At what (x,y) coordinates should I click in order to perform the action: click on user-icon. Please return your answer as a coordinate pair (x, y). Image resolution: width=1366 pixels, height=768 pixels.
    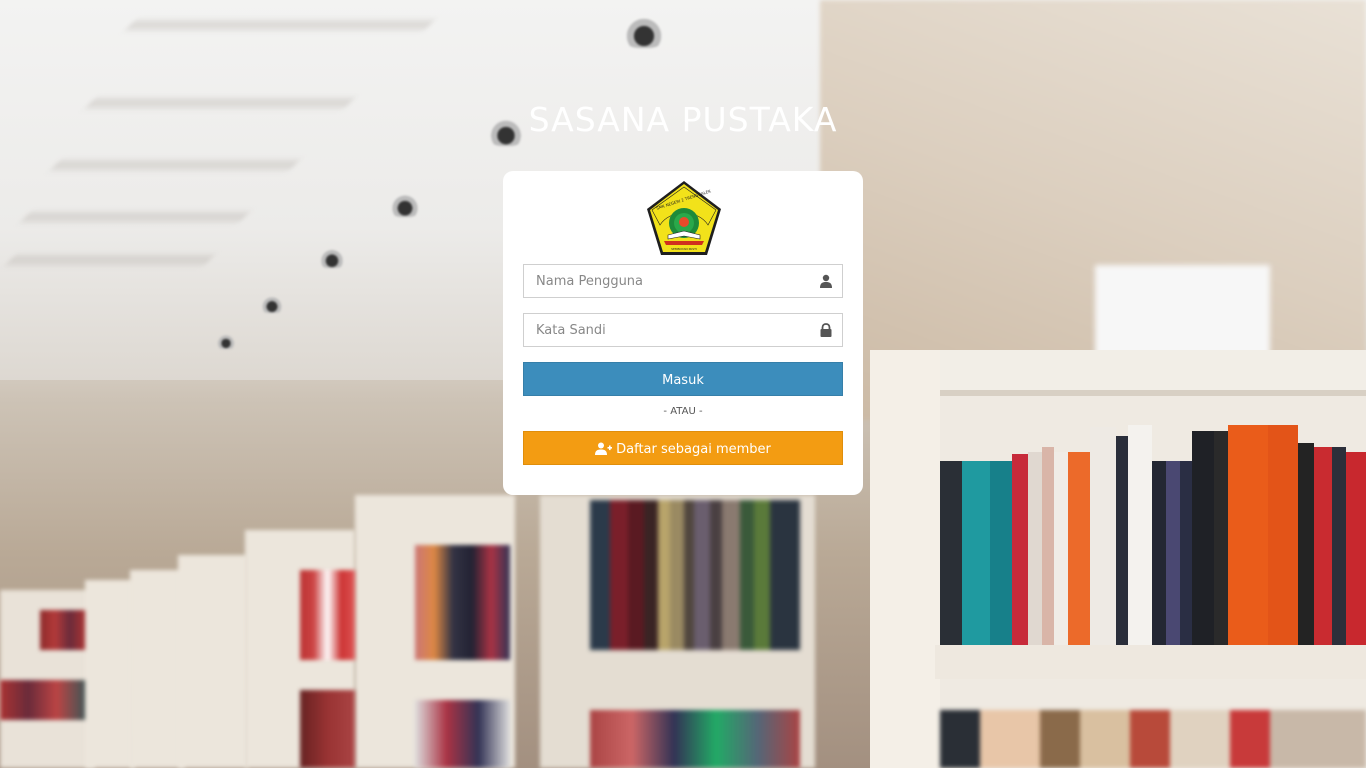
    Looking at the image, I should click on (826, 281).